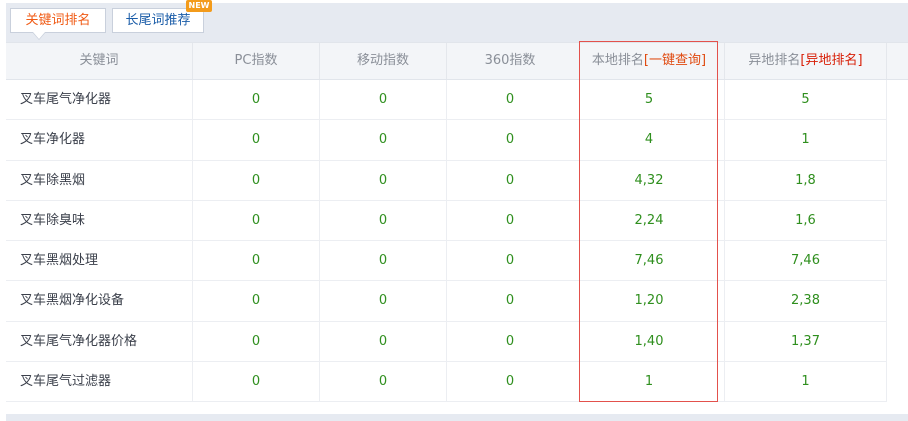 The width and height of the screenshot is (908, 421). Describe the element at coordinates (510, 60) in the screenshot. I see `header-360-index: 360指数` at that location.